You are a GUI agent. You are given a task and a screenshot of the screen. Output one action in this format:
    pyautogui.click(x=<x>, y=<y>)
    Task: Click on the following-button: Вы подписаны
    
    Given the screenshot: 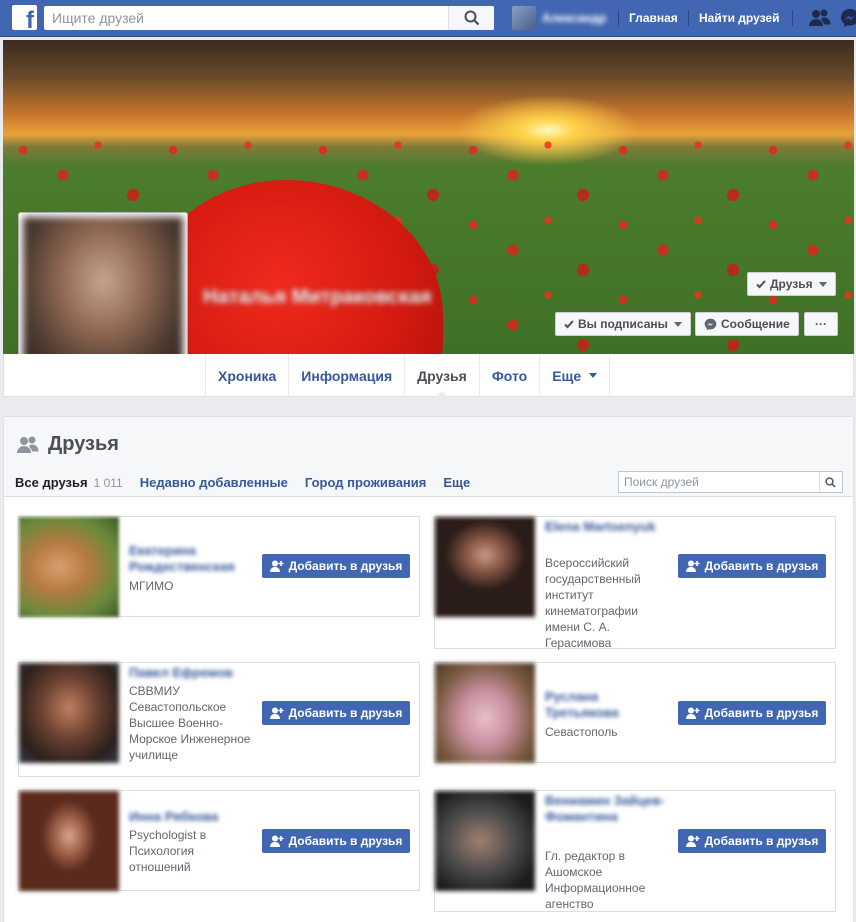 What is the action you would take?
    pyautogui.click(x=623, y=324)
    